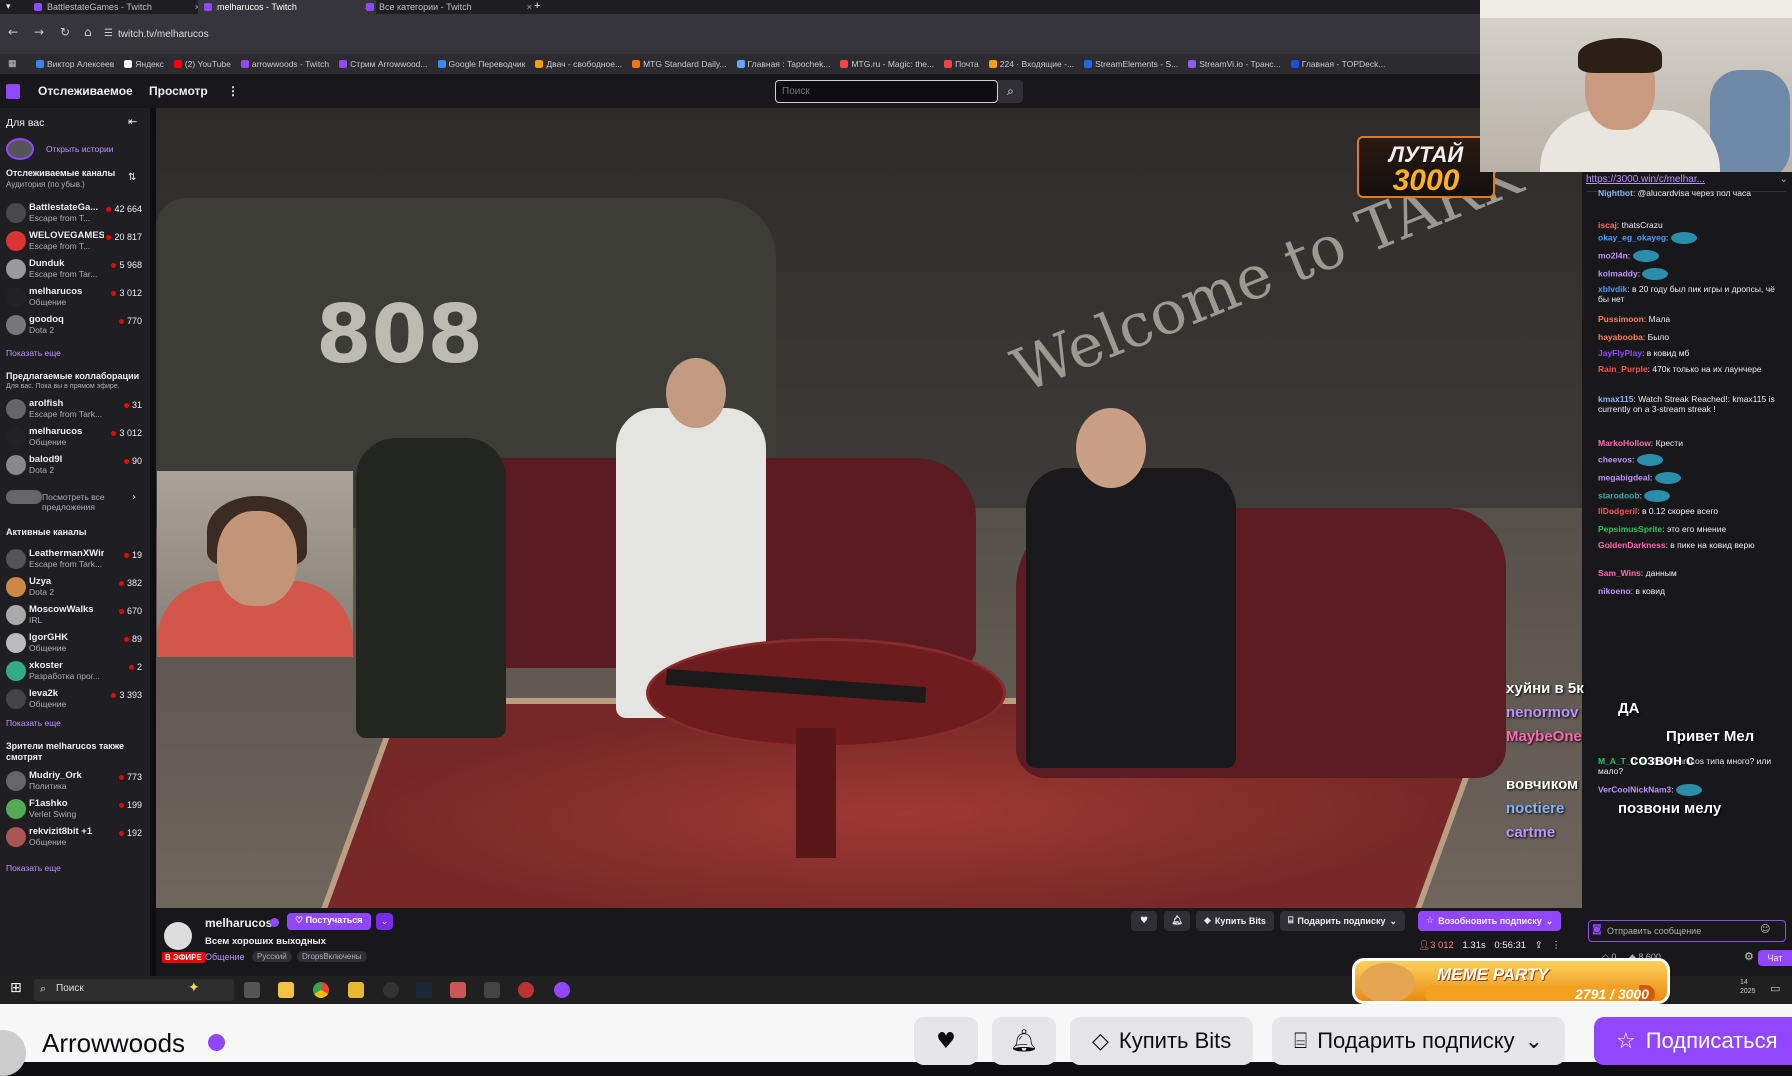 Image resolution: width=1792 pixels, height=1076 pixels. I want to click on bookmark-item: Яндекс, so click(144, 64).